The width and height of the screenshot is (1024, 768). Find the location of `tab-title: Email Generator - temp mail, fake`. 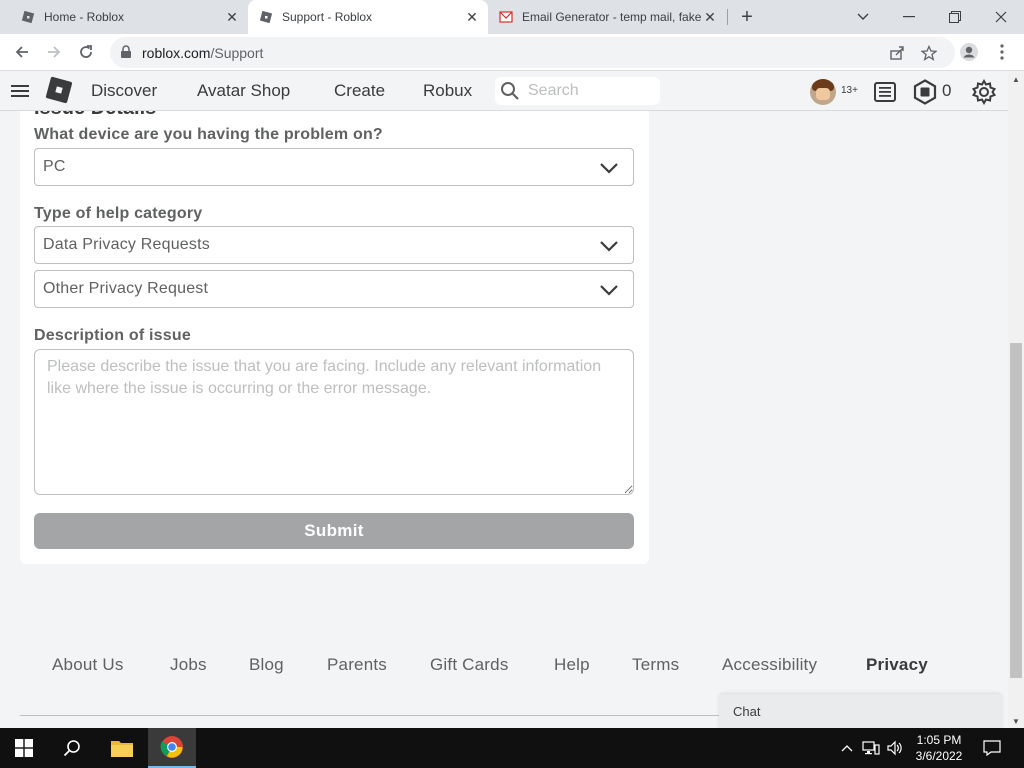

tab-title: Email Generator - temp mail, fake is located at coordinates (612, 17).